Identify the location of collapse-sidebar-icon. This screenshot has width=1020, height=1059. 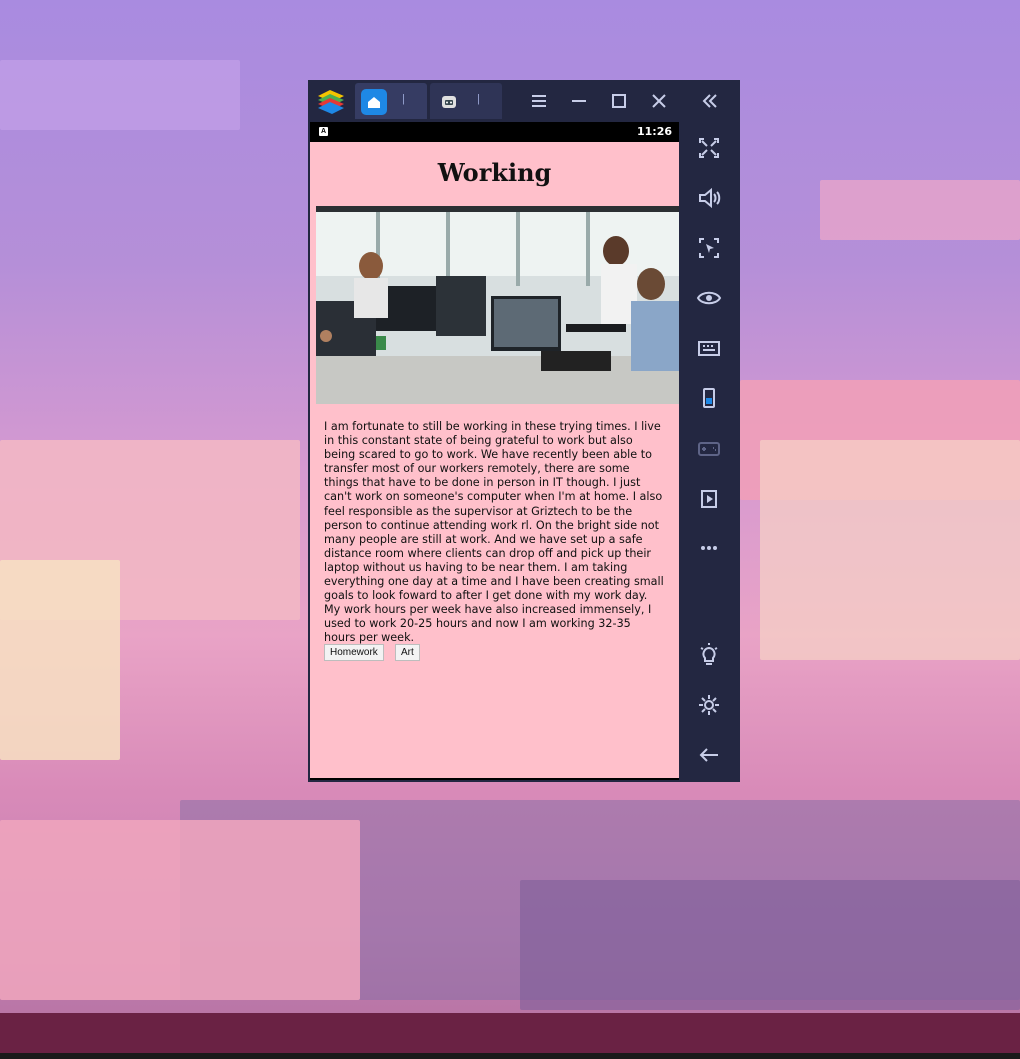
(710, 101).